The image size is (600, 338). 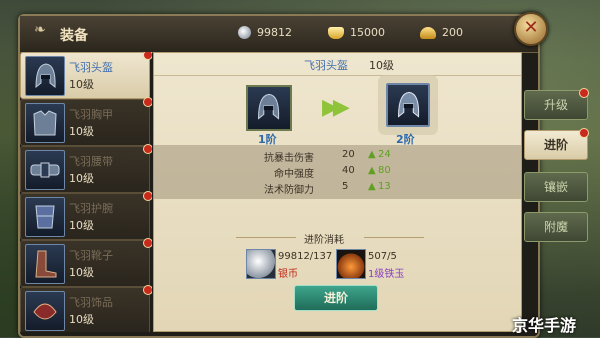 I want to click on equipment-item-name: 飞羽饰品, so click(x=91, y=302).